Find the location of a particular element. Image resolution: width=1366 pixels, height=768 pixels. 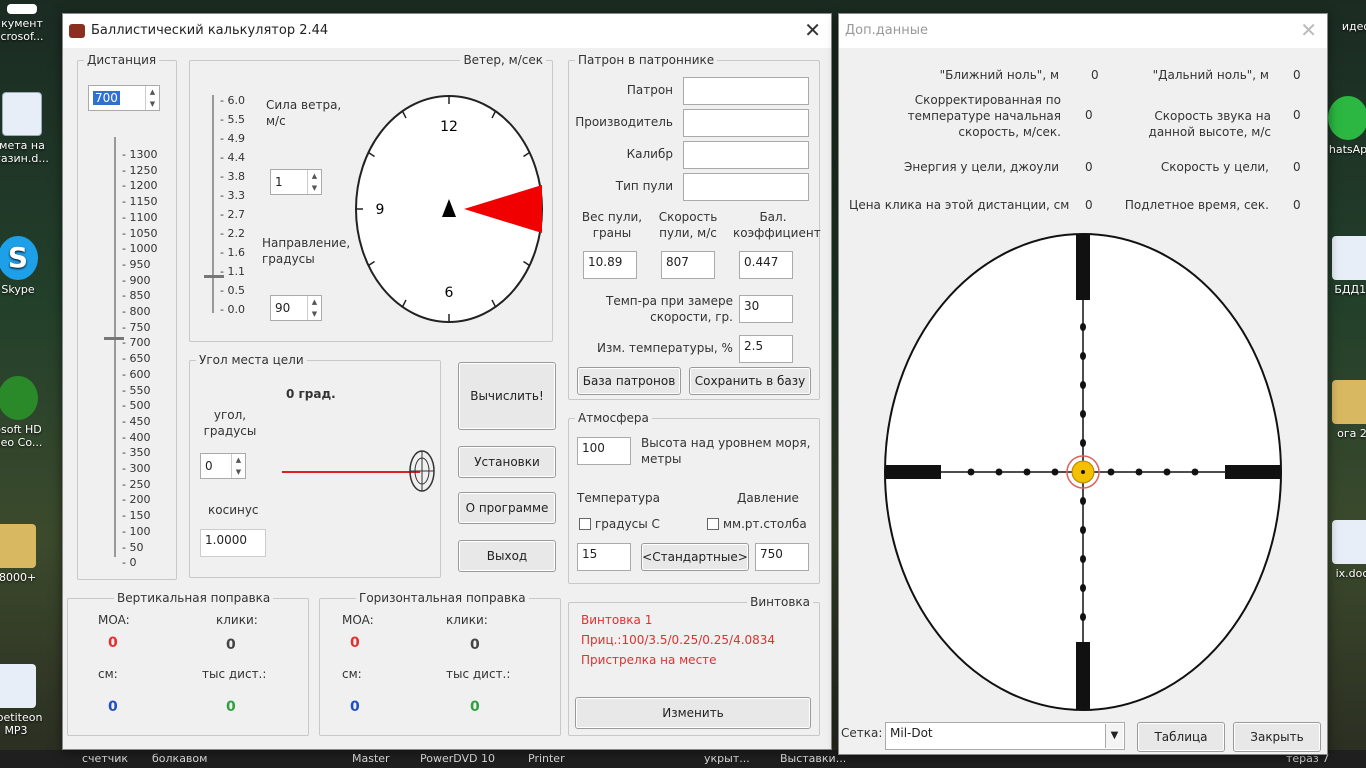

wind-direction-spinner: 90 ▲ ▼ is located at coordinates (296, 308).